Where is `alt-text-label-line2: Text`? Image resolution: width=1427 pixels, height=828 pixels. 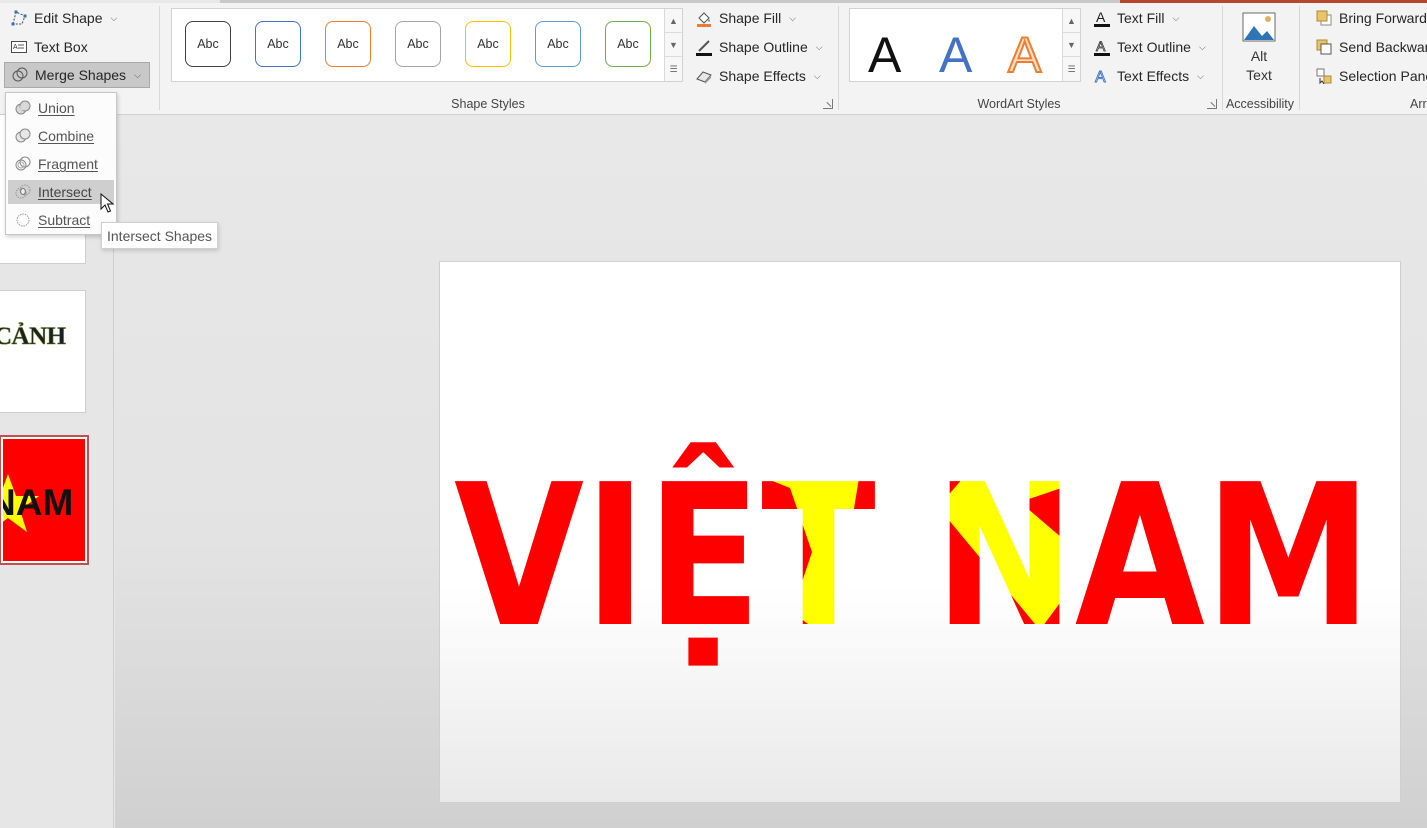
alt-text-label-line2: Text is located at coordinates (1259, 75).